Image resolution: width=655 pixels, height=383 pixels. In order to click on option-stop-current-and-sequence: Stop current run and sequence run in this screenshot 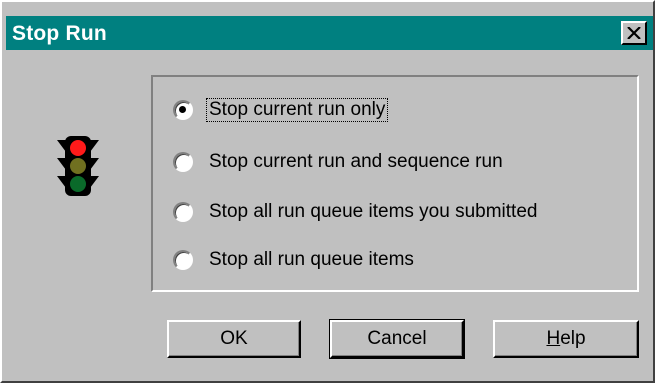, I will do `click(339, 162)`.